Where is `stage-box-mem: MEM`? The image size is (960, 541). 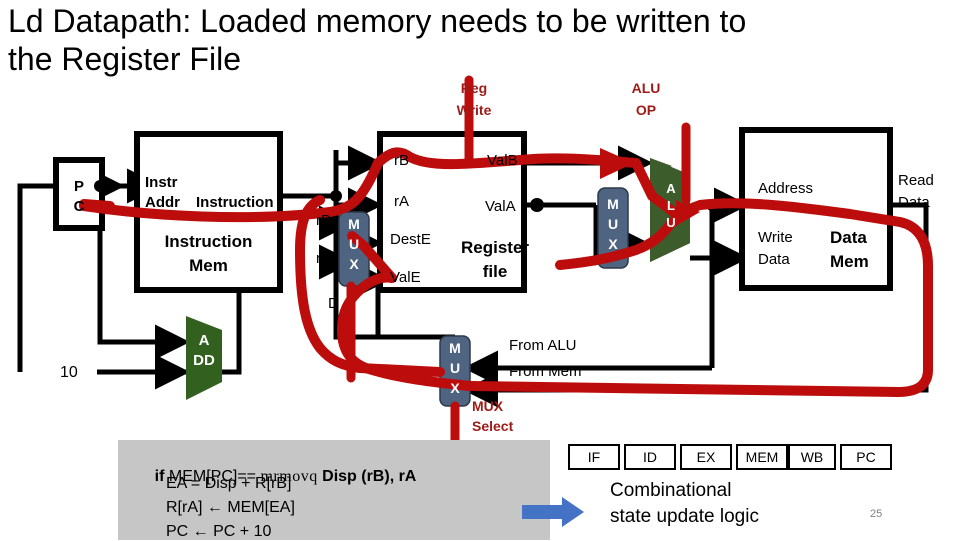 stage-box-mem: MEM is located at coordinates (762, 457).